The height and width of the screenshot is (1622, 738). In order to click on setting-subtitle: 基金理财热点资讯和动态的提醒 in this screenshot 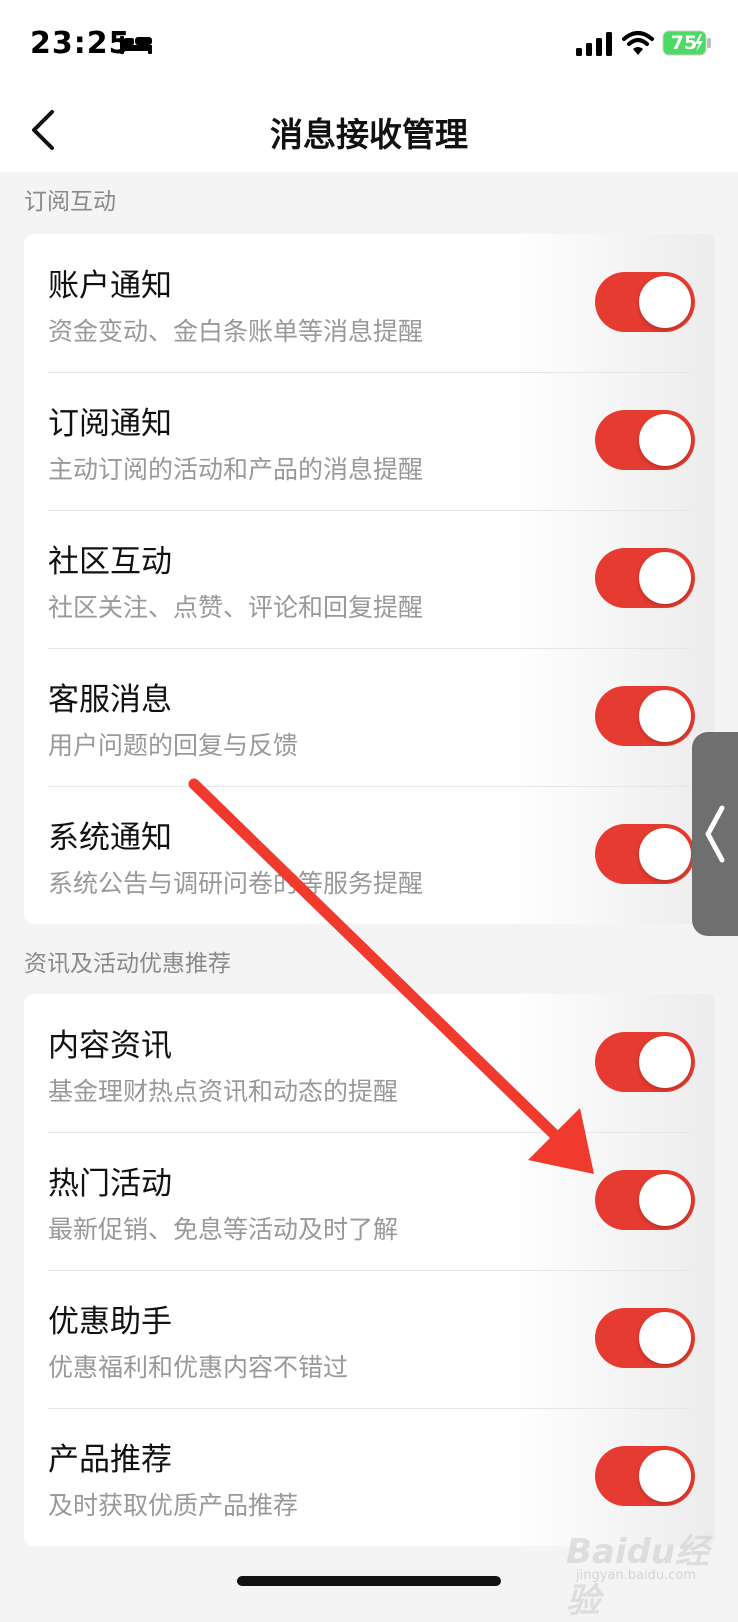, I will do `click(223, 1091)`.